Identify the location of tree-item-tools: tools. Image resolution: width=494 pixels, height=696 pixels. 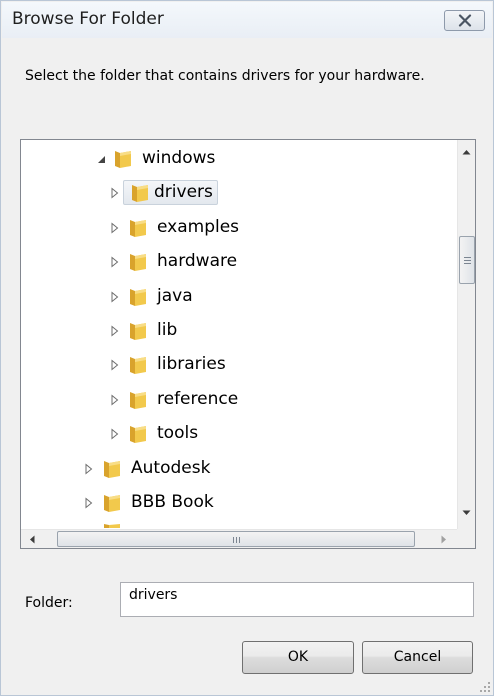
(171, 434).